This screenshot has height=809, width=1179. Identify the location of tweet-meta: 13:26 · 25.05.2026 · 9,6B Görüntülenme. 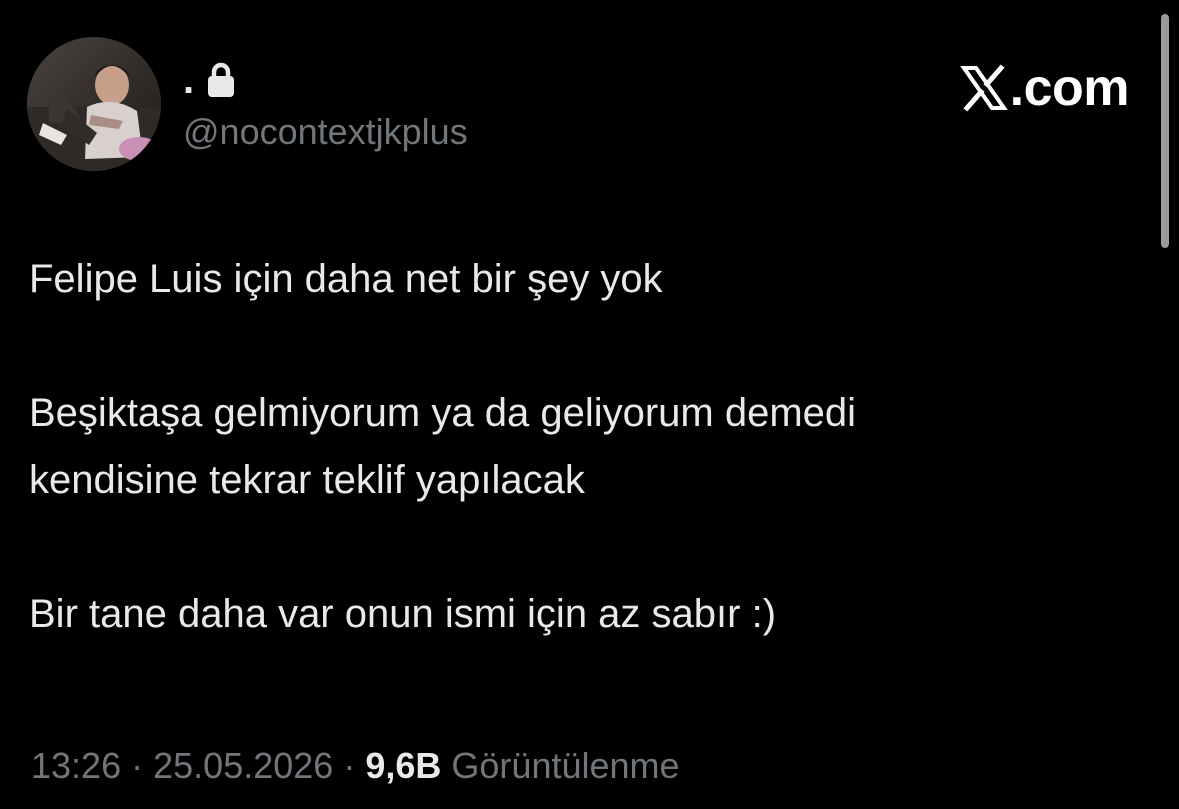
(355, 765).